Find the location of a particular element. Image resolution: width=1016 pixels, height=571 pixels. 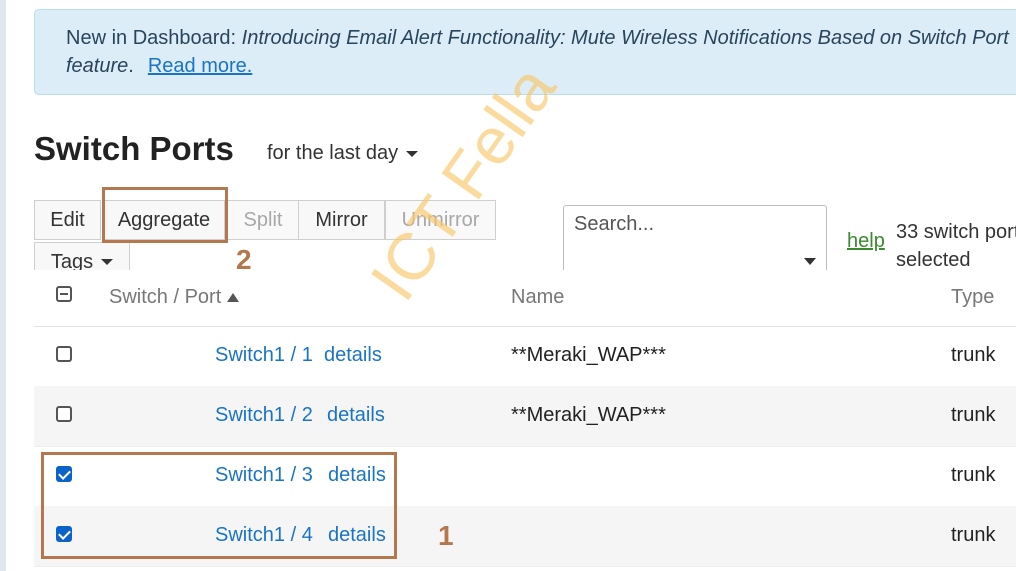

select-all-checkbox is located at coordinates (64, 294).